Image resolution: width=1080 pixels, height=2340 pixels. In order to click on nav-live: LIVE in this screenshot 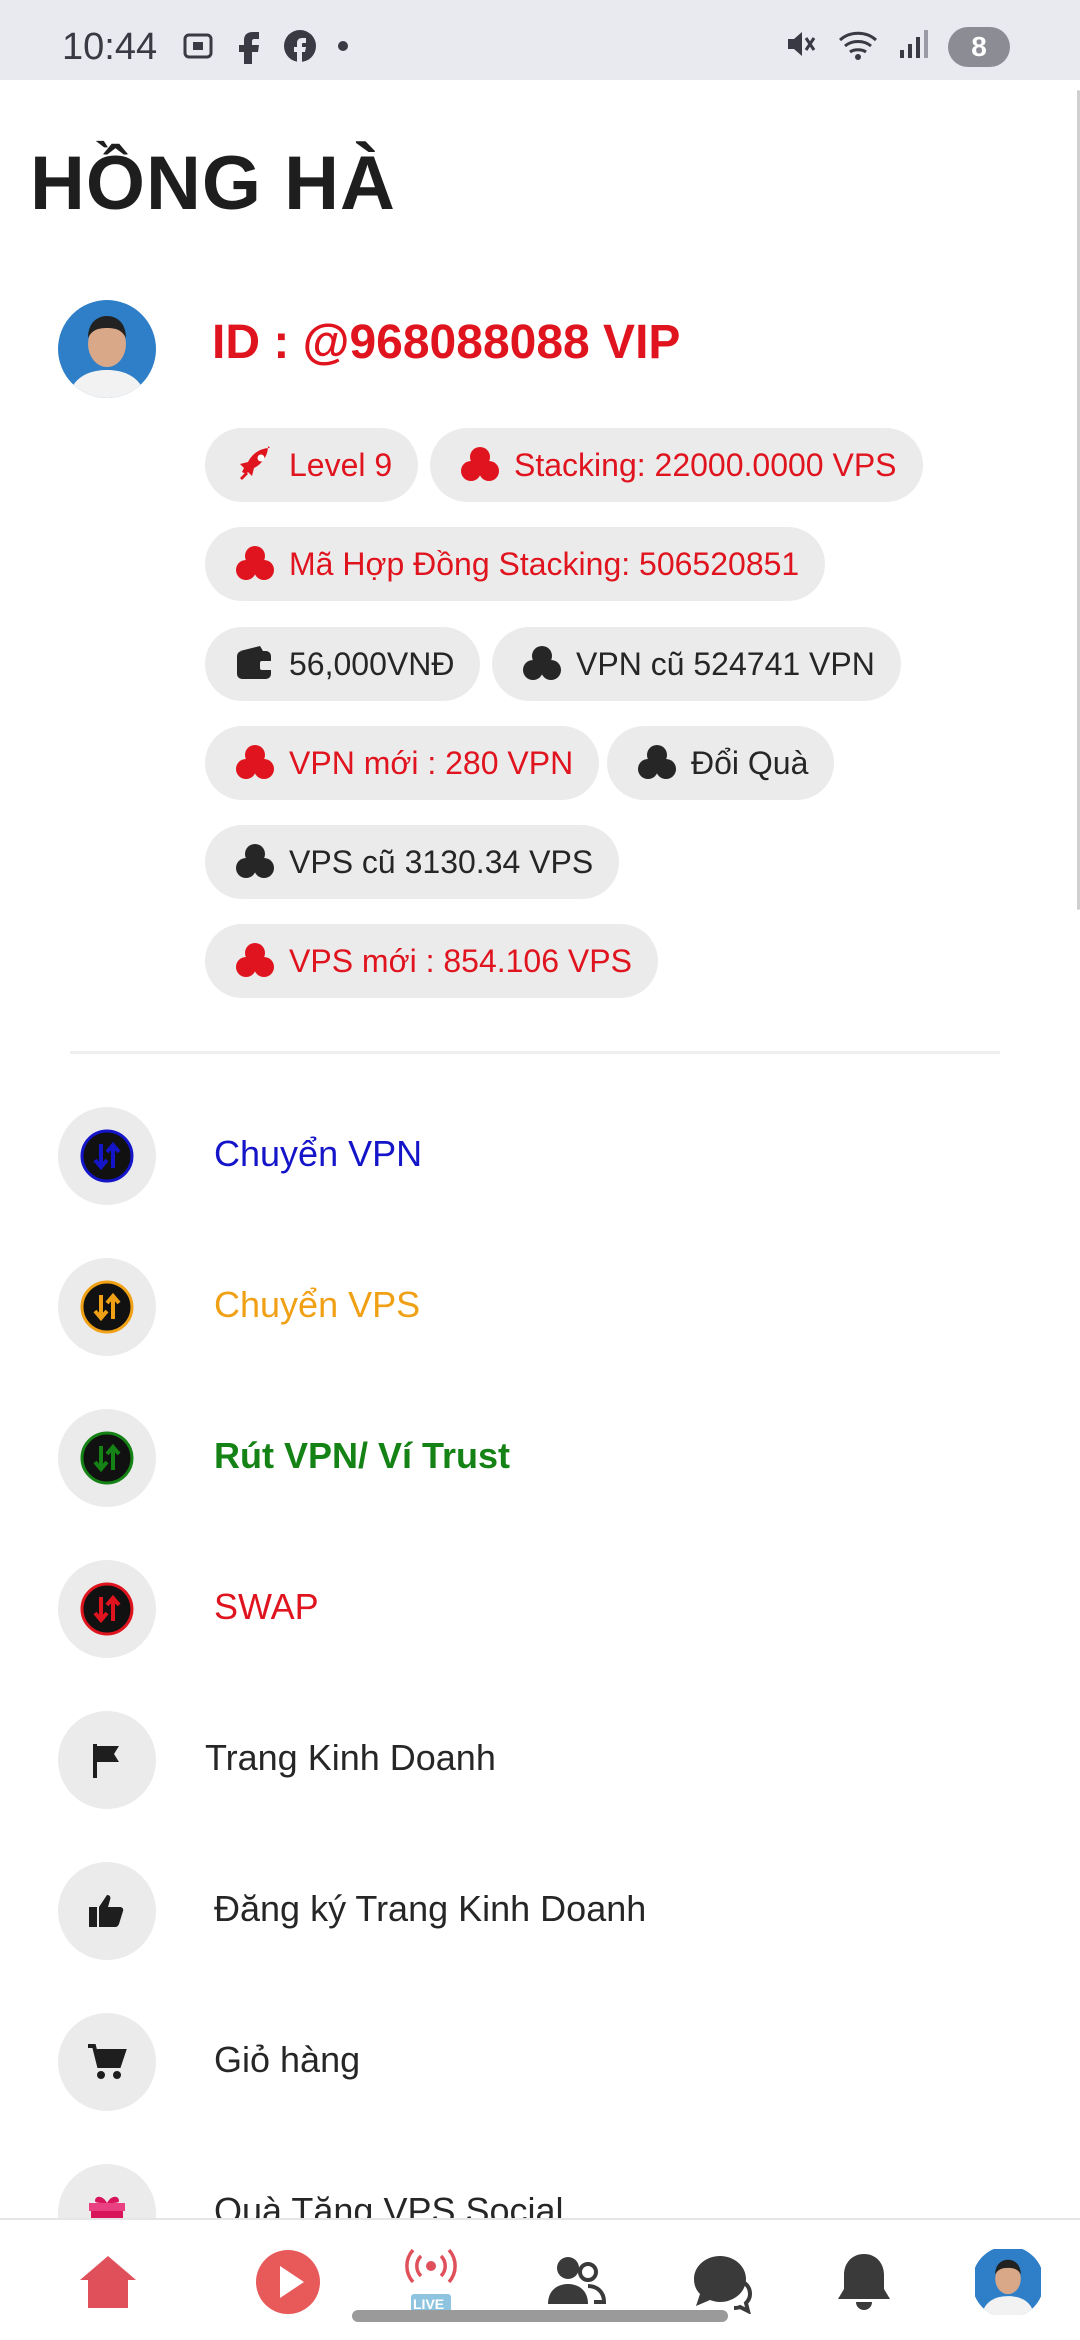, I will do `click(431, 2282)`.